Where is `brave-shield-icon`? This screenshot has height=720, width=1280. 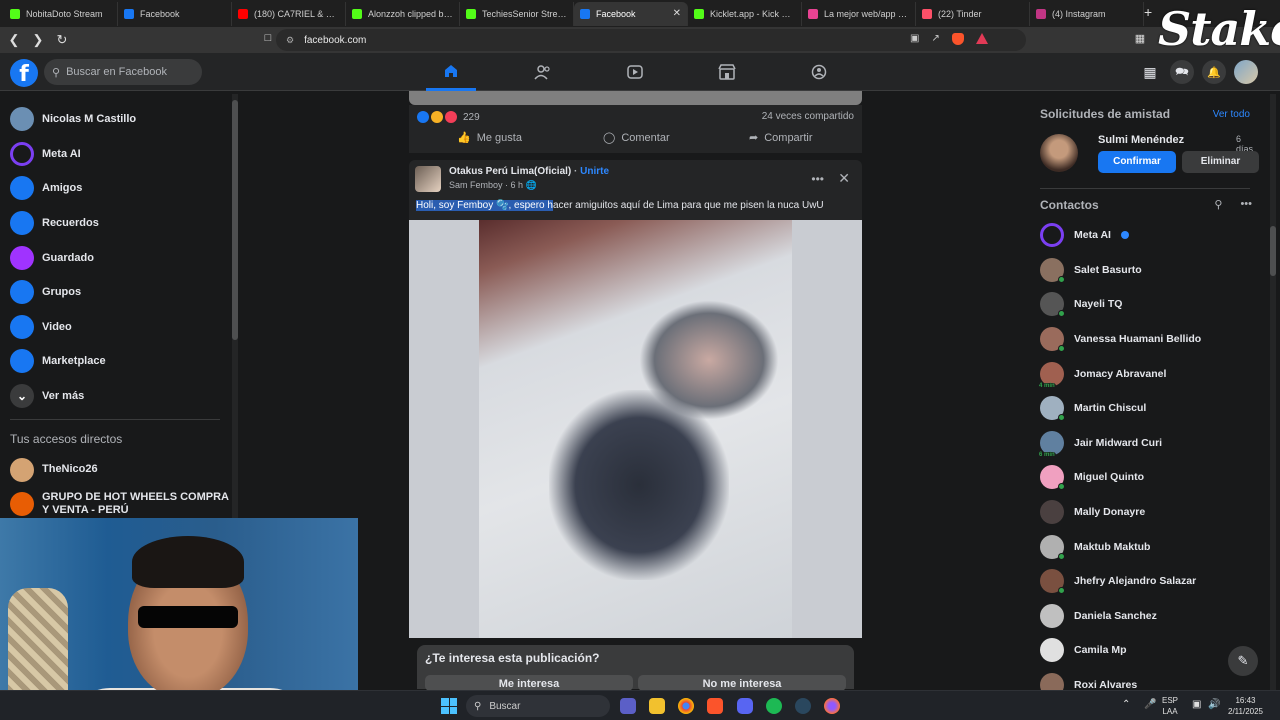 brave-shield-icon is located at coordinates (957, 39).